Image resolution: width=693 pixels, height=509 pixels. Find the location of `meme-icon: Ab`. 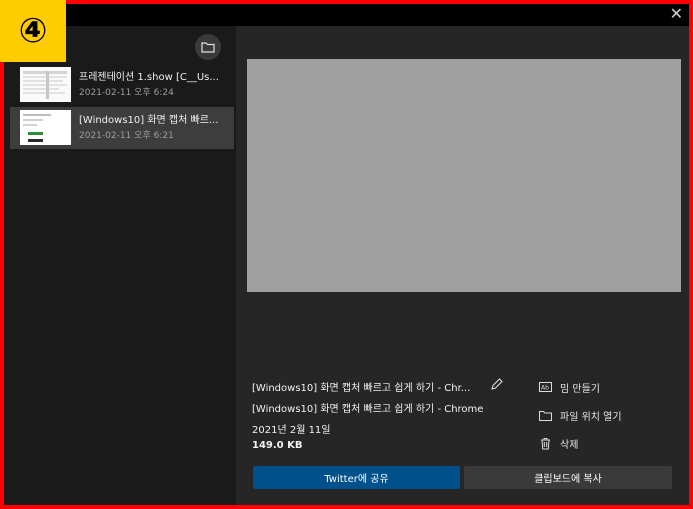

meme-icon: Ab is located at coordinates (545, 387).